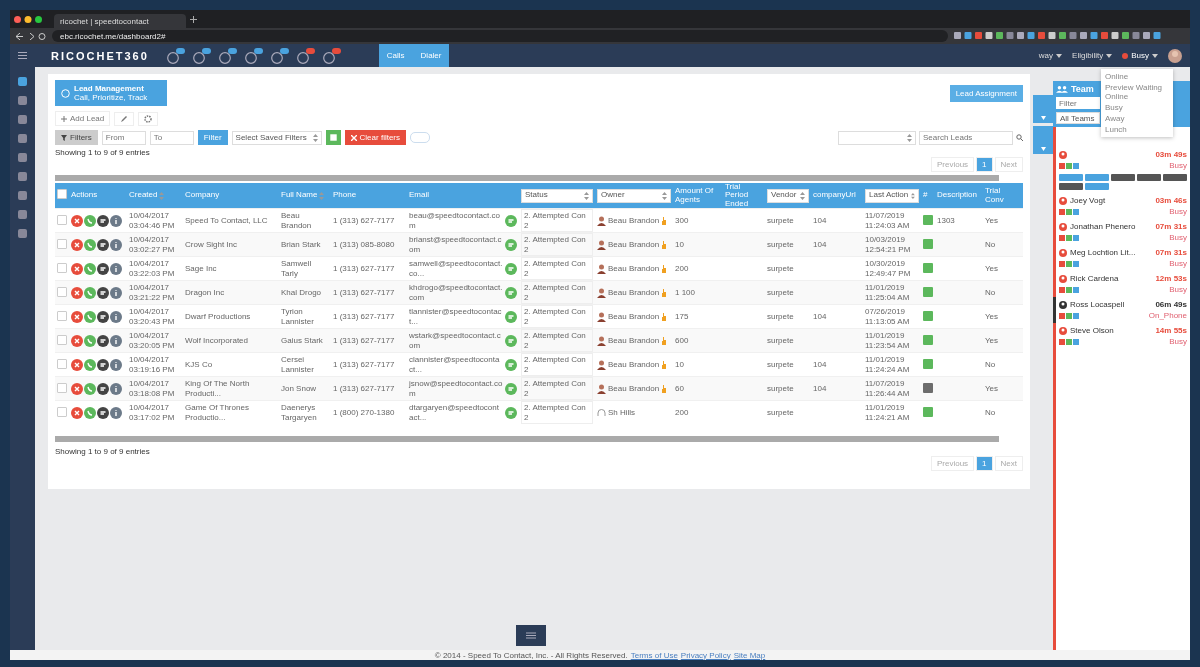  Describe the element at coordinates (749, 655) in the screenshot. I see `footer-link: Site Map` at that location.